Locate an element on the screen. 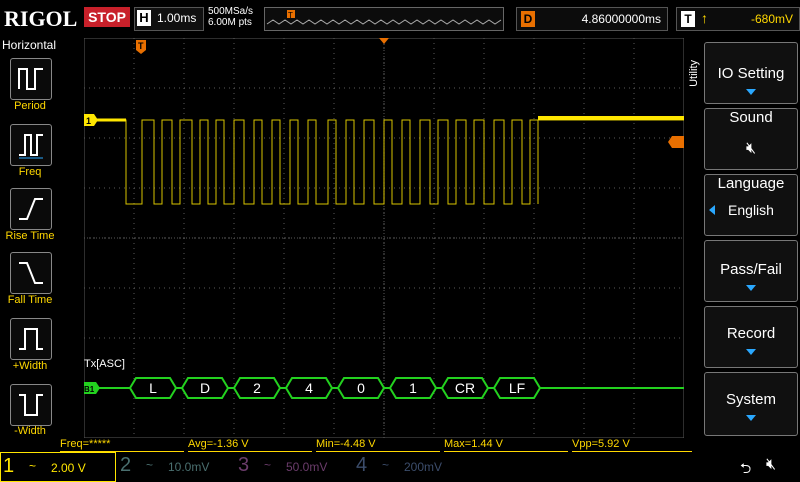 This screenshot has height=482, width=800. freq-button is located at coordinates (31, 145).